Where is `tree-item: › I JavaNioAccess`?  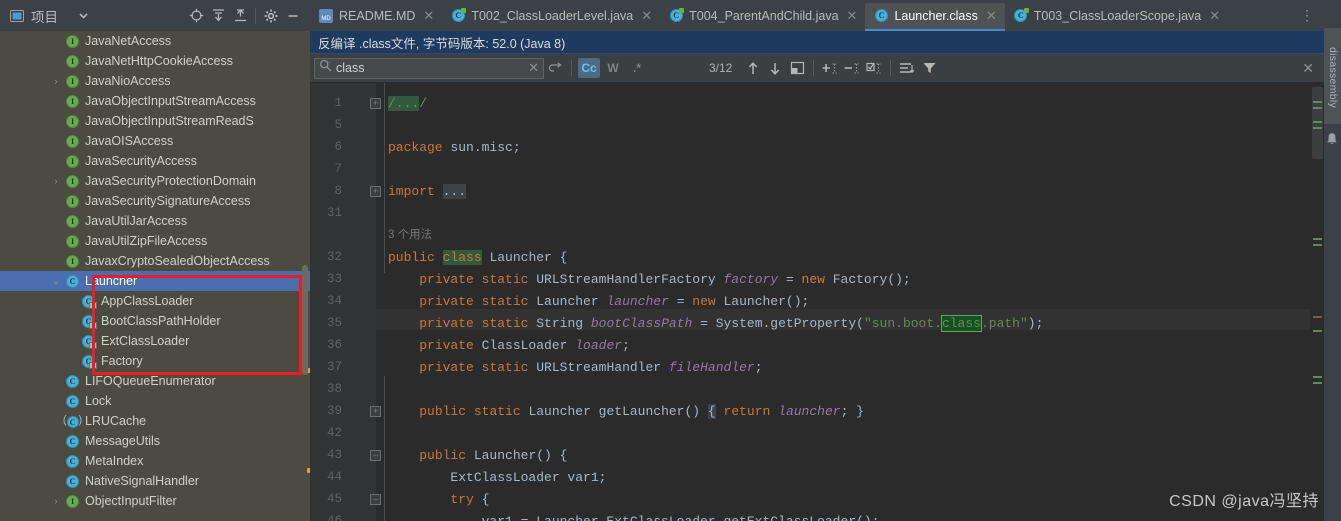
tree-item: › I JavaNioAccess is located at coordinates (155, 81).